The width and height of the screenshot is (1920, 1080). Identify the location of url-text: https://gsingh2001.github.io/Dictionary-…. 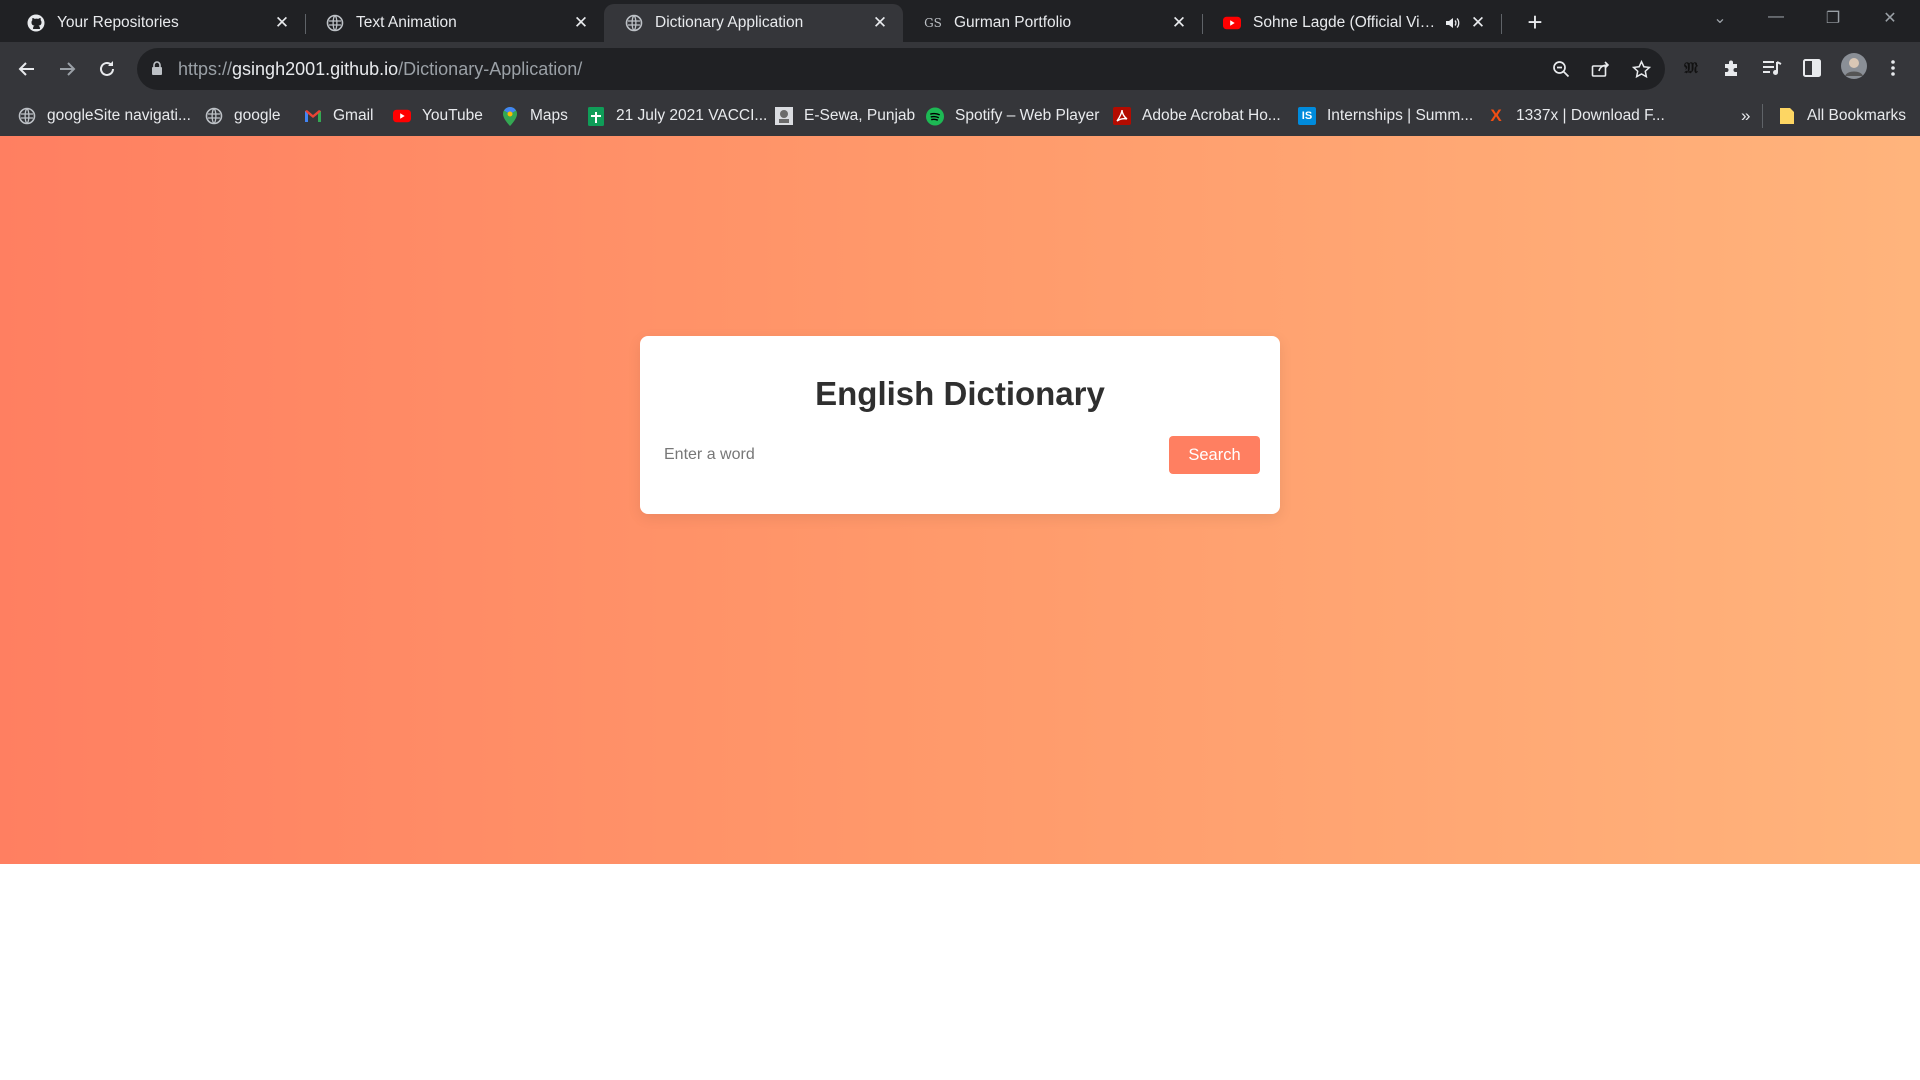
(380, 69).